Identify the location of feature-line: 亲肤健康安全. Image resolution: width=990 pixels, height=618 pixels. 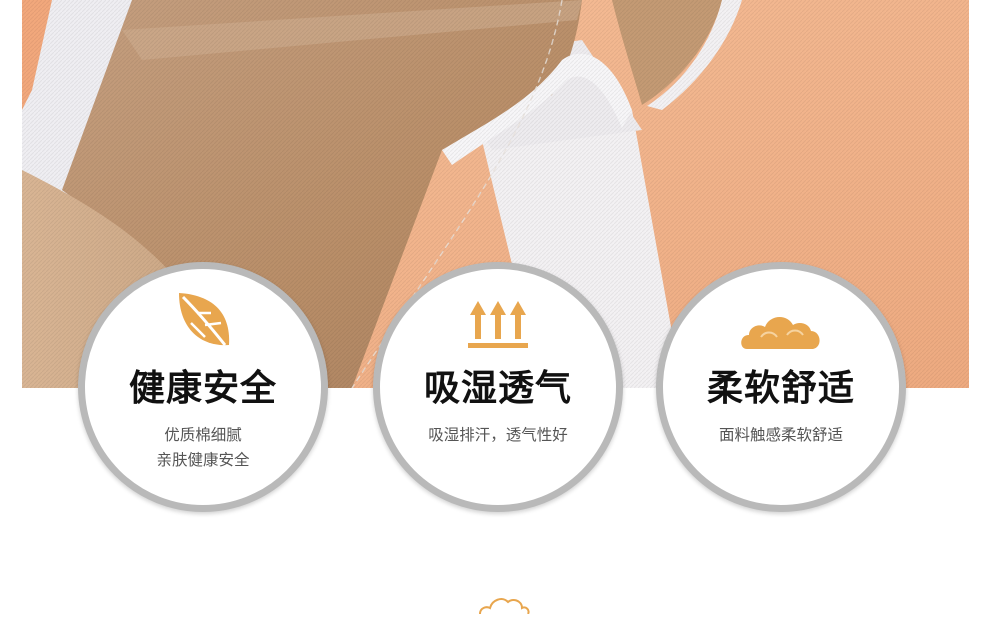
(203, 460).